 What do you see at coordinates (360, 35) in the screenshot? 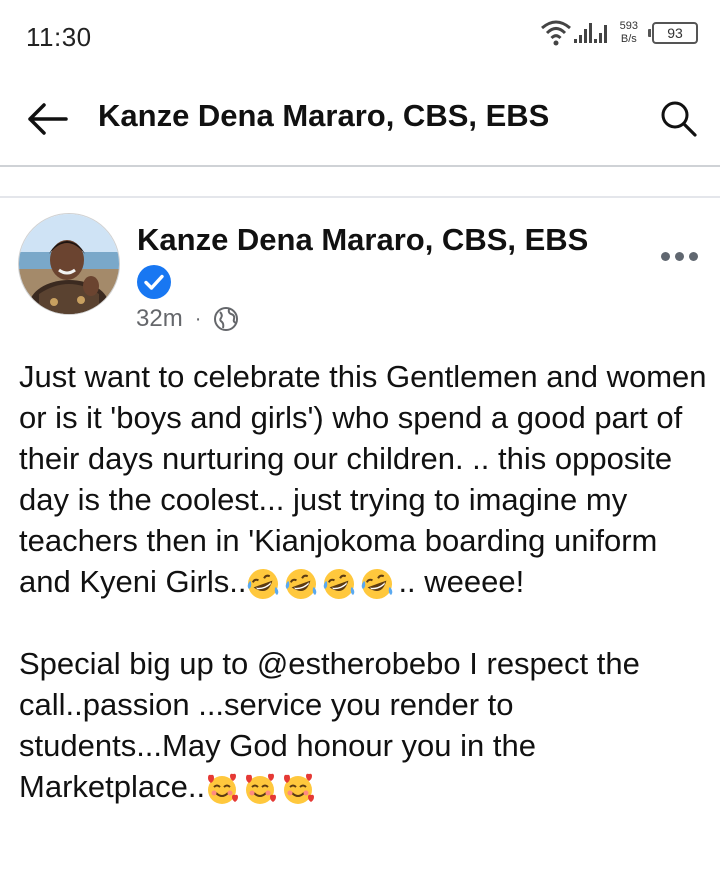
I see `status-bar: 11:30 593 B/s 93` at bounding box center [360, 35].